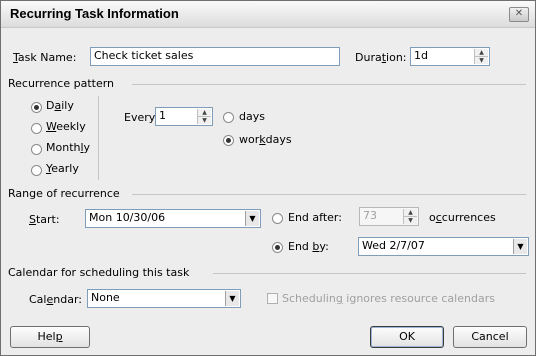 The width and height of the screenshot is (536, 356). Describe the element at coordinates (272, 298) in the screenshot. I see `ignore-calendars-checkbox` at that location.